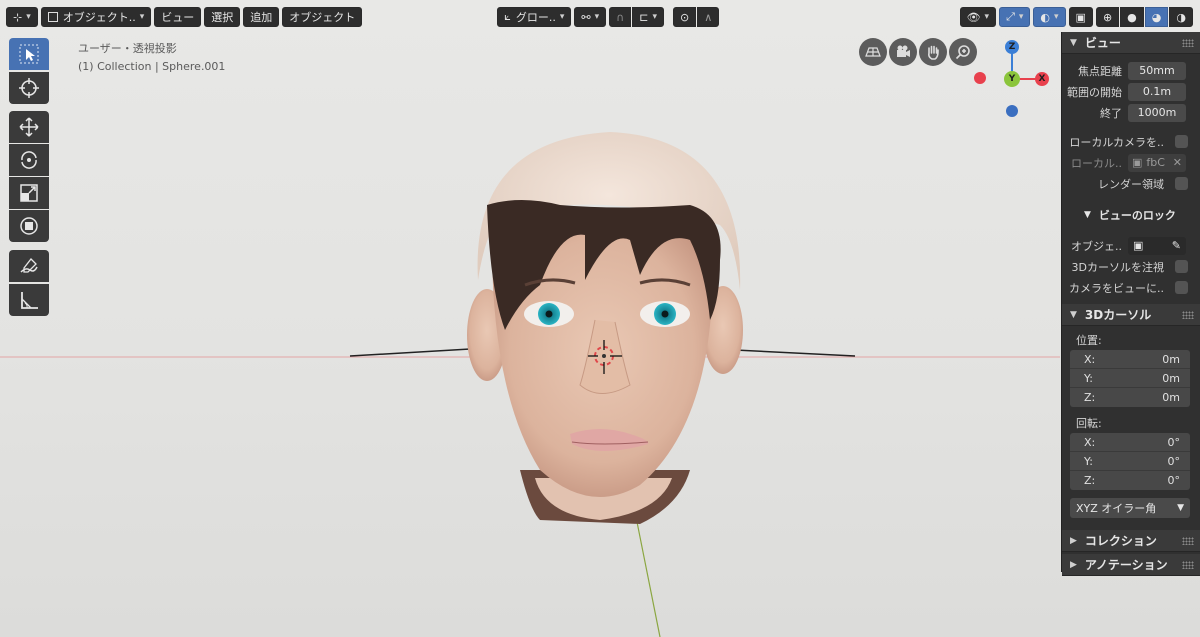 The width and height of the screenshot is (1200, 637). Describe the element at coordinates (933, 52) in the screenshot. I see `pan-hand-icon` at that location.